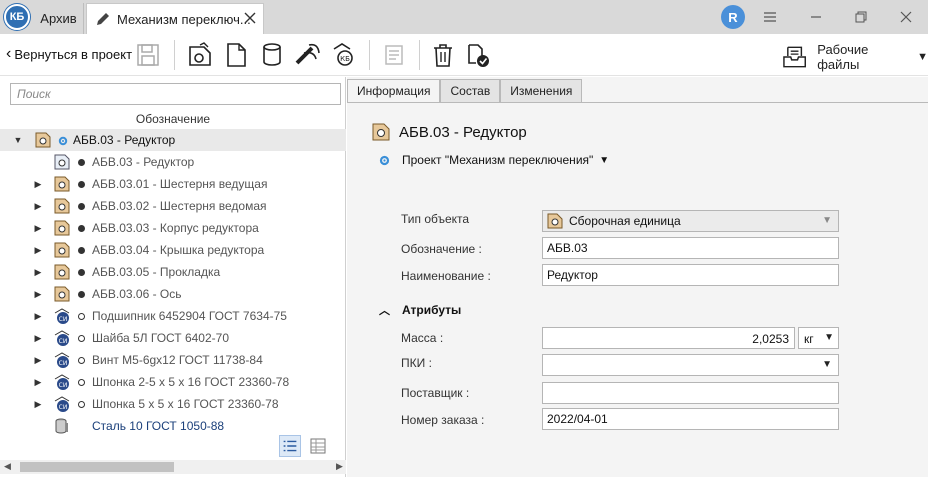 The width and height of the screenshot is (928, 477). Describe the element at coordinates (200, 55) in the screenshot. I see `add-assembly-icon` at that location.